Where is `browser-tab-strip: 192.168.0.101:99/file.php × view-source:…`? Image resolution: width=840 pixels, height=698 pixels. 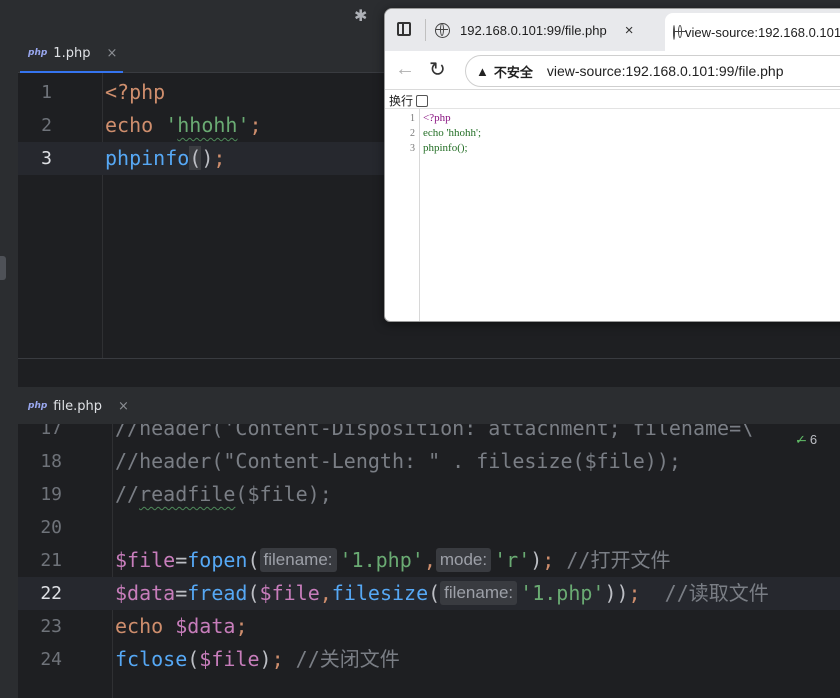
browser-tab-strip: 192.168.0.101:99/file.php × view-source:… is located at coordinates (612, 30).